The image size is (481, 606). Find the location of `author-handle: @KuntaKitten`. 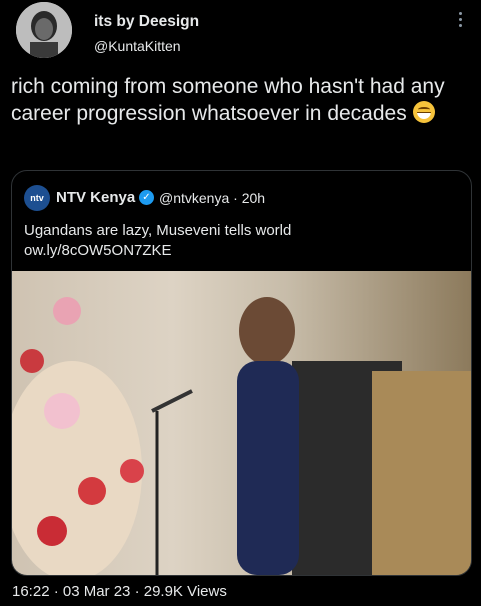

author-handle: @KuntaKitten is located at coordinates (137, 46).